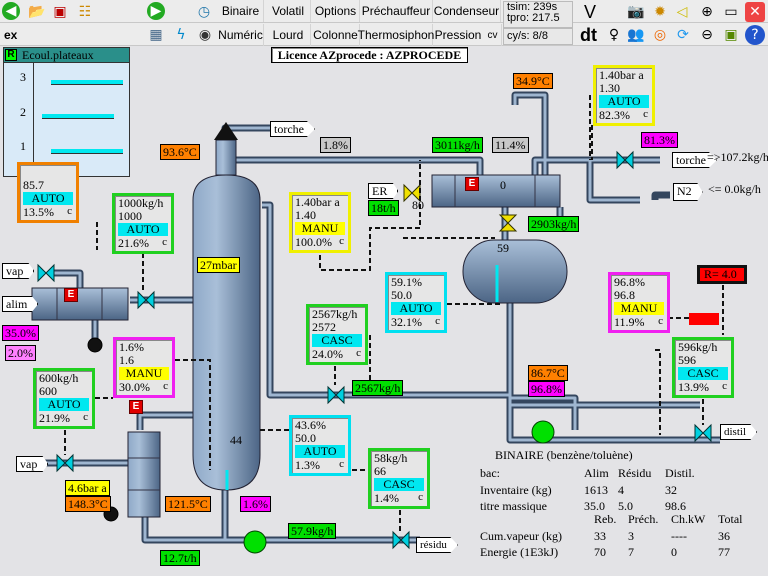 This screenshot has height=576, width=768. I want to click on steam-trap-icon, so click(95, 345).